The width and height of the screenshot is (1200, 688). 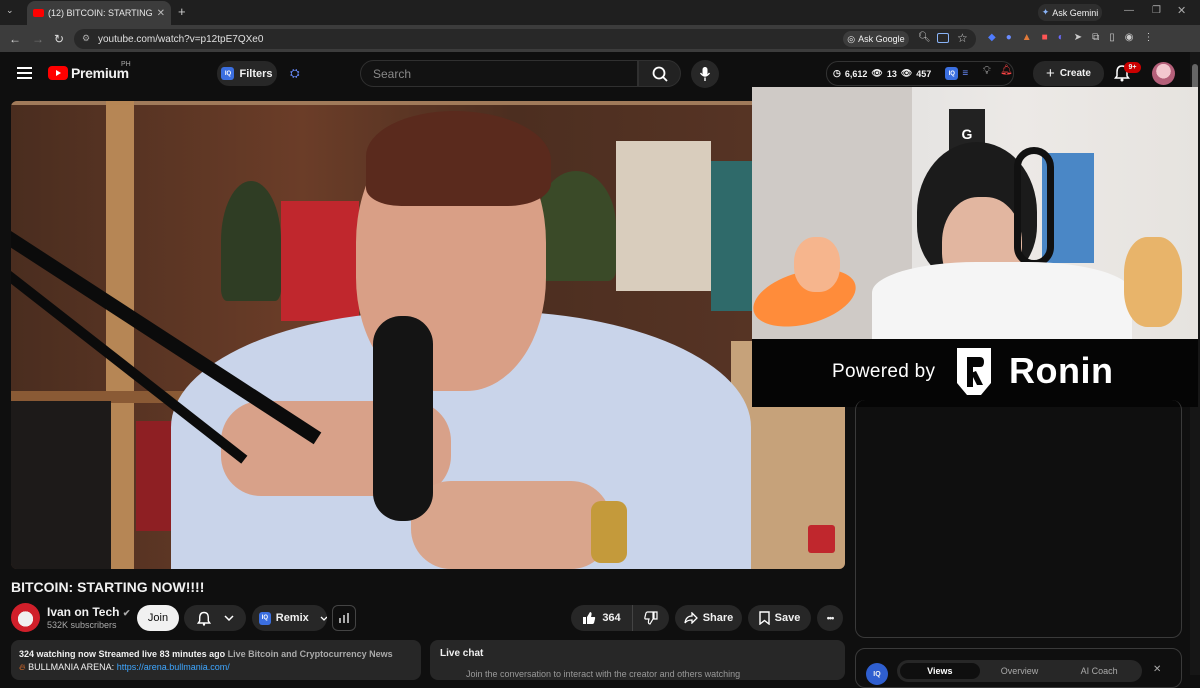 What do you see at coordinates (162, 654) in the screenshot?
I see `streamed-time: Streamed live 83 minutes ago` at bounding box center [162, 654].